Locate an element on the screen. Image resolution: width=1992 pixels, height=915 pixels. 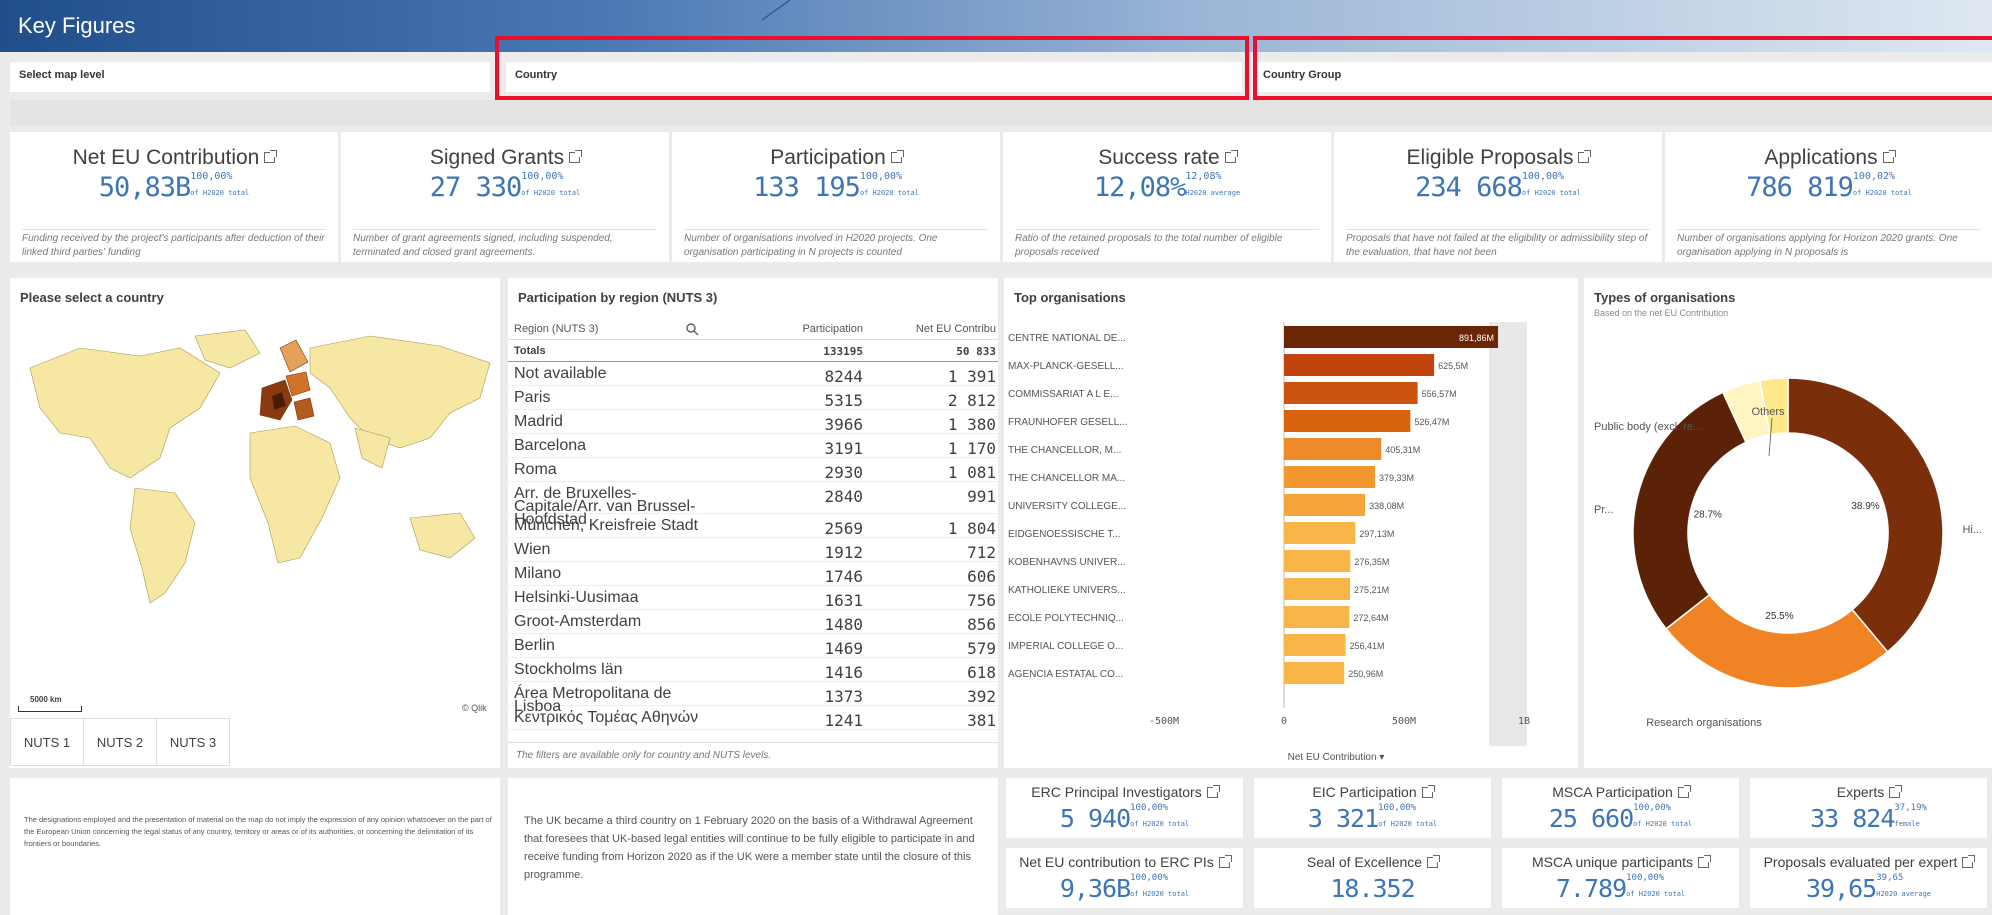
region-net: 381 is located at coordinates (981, 720).